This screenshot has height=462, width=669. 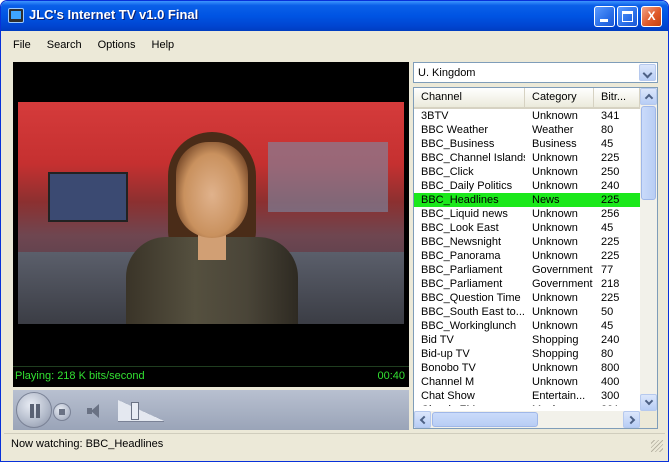 I want to click on table-row: BBC_Newsnight Unknown 225, so click(x=527, y=242).